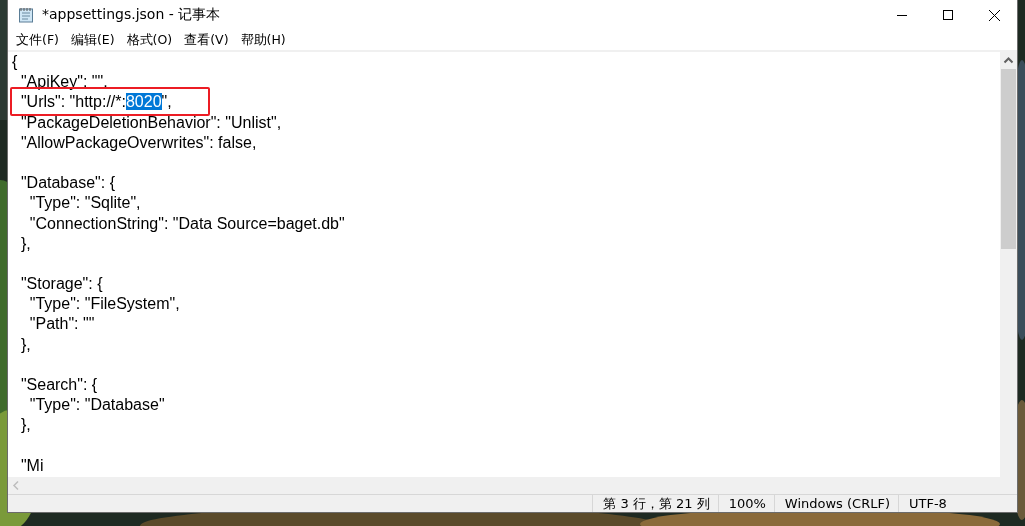  Describe the element at coordinates (37, 40) in the screenshot. I see `menu-item: 文件(F)` at that location.